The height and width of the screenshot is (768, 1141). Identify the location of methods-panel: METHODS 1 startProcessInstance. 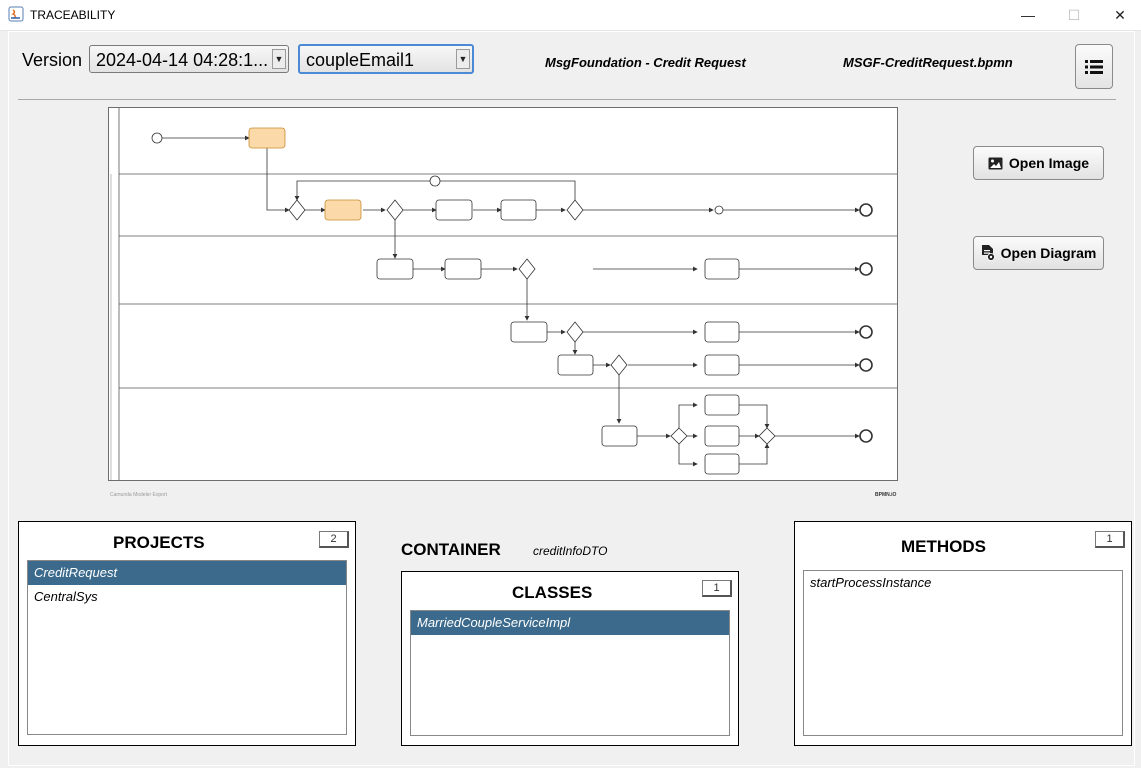
(963, 633).